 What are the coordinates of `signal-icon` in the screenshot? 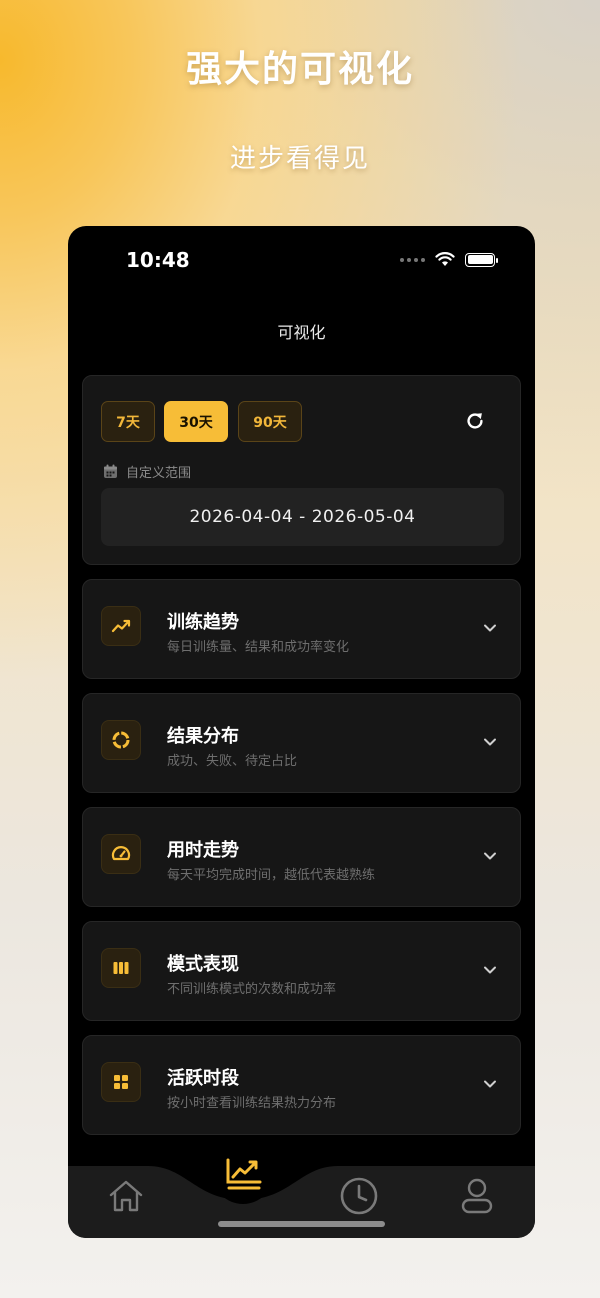 It's located at (412, 259).